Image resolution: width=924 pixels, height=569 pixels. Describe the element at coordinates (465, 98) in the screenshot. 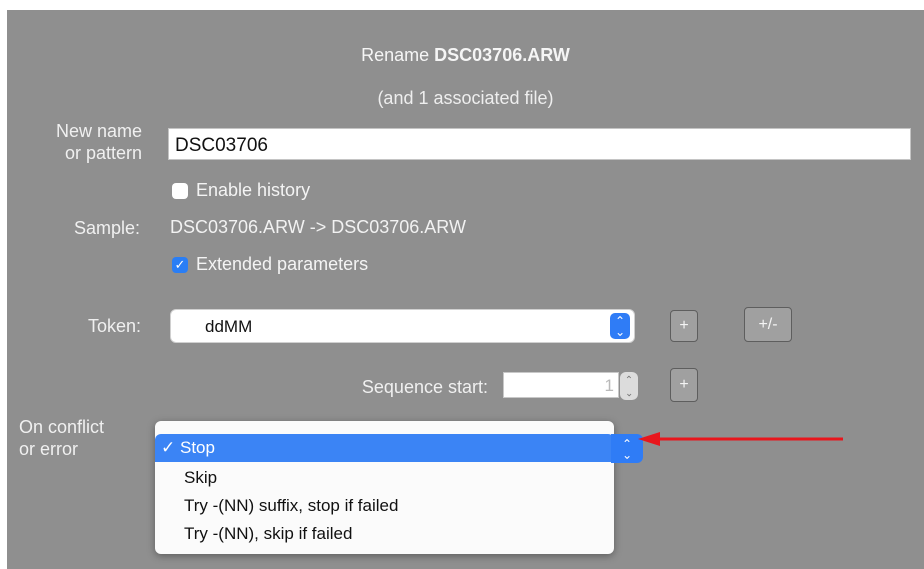

I see `dialog-subtitle: (and 1 associated file)` at that location.